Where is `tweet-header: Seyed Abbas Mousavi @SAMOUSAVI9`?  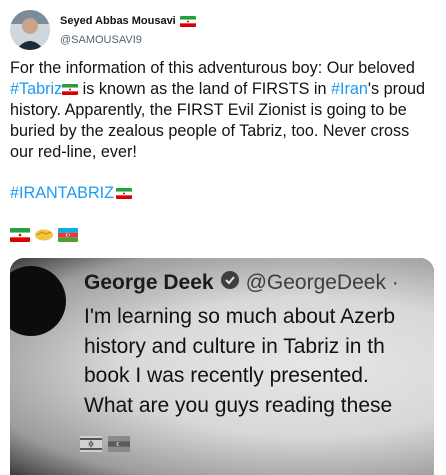 tweet-header: Seyed Abbas Mousavi @SAMOUSAVI9 is located at coordinates (220, 30).